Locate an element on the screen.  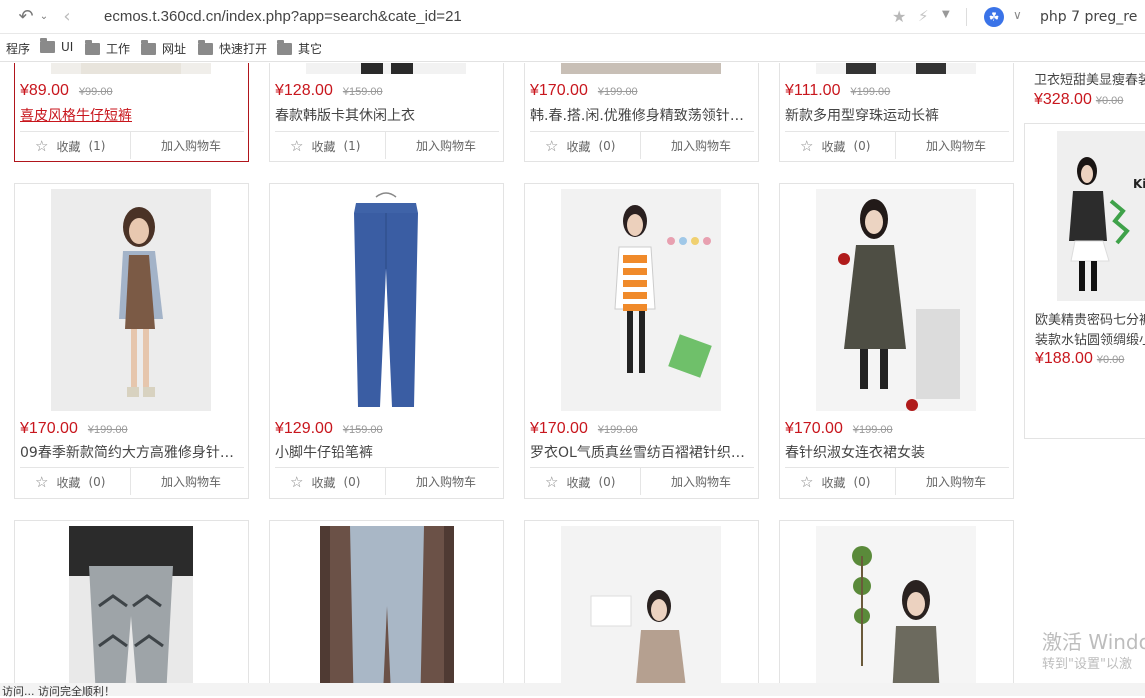
lightning-icon: ⚡ is located at coordinates (923, 16).